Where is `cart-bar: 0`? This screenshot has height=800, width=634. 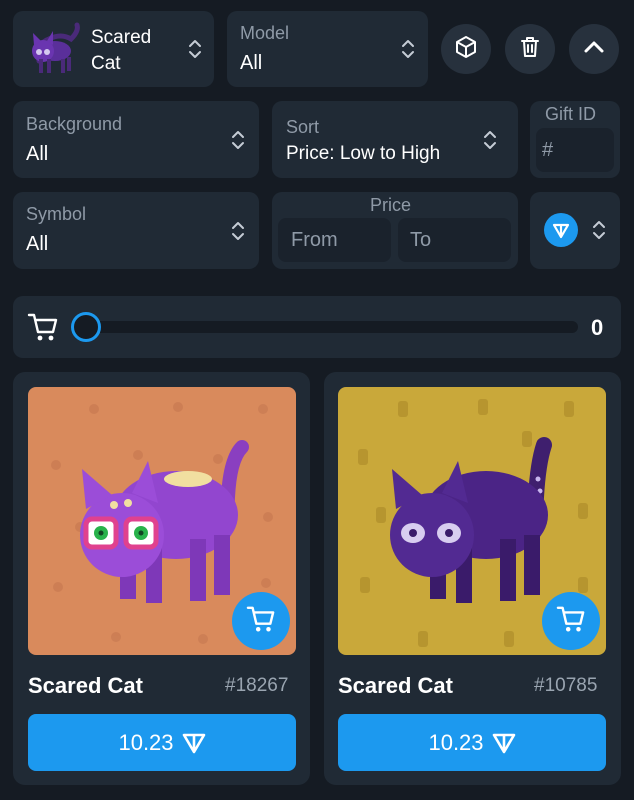
cart-bar: 0 is located at coordinates (317, 327).